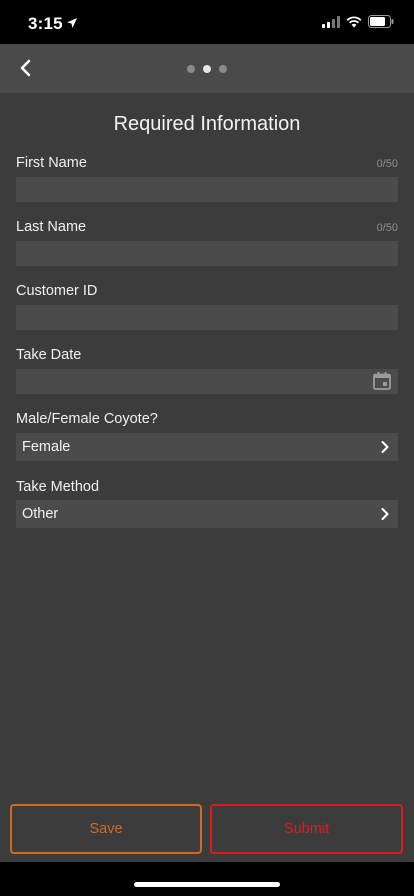 The width and height of the screenshot is (414, 896). What do you see at coordinates (387, 228) in the screenshot?
I see `last-name-counter: 0/50` at bounding box center [387, 228].